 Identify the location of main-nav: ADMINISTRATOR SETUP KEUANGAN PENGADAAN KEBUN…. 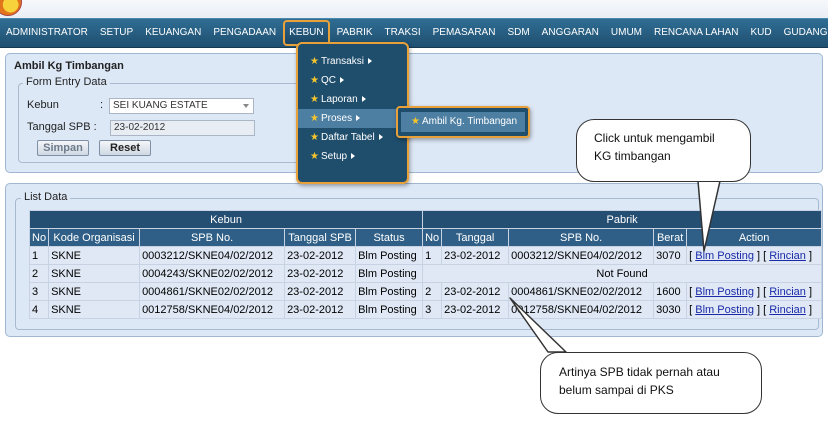
(414, 33).